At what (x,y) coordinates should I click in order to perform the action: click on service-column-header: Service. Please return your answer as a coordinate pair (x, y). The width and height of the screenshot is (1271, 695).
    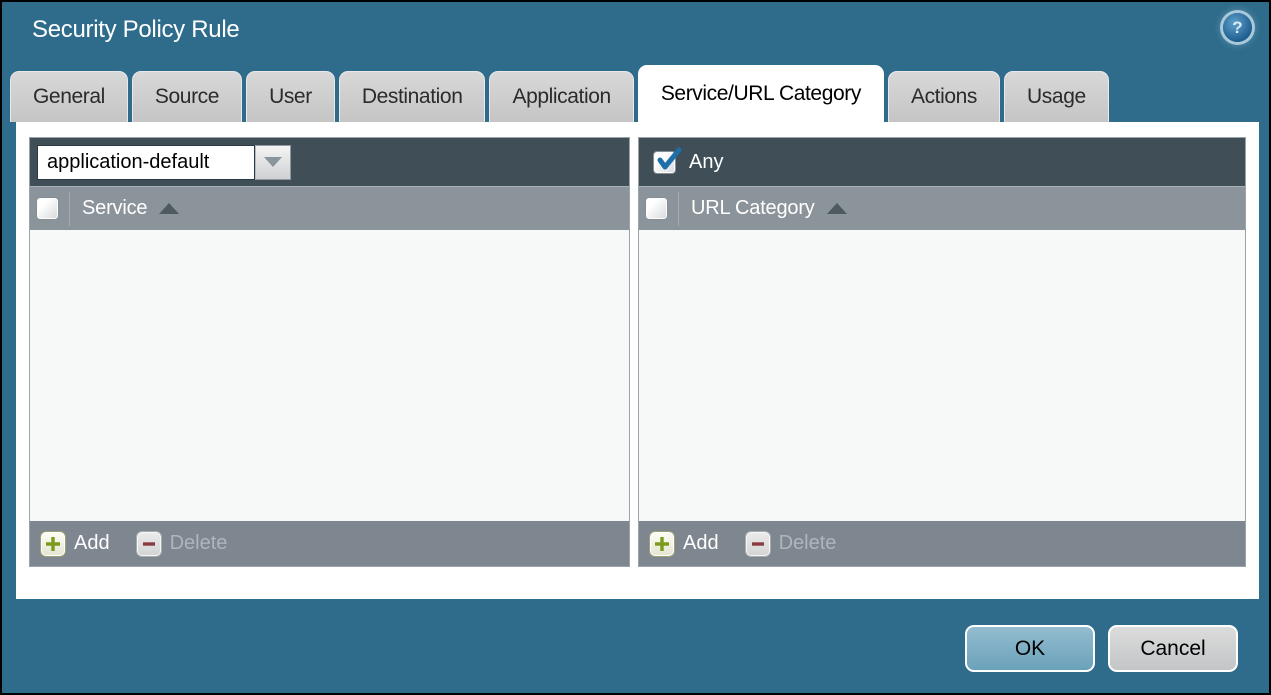
    Looking at the image, I should click on (115, 208).